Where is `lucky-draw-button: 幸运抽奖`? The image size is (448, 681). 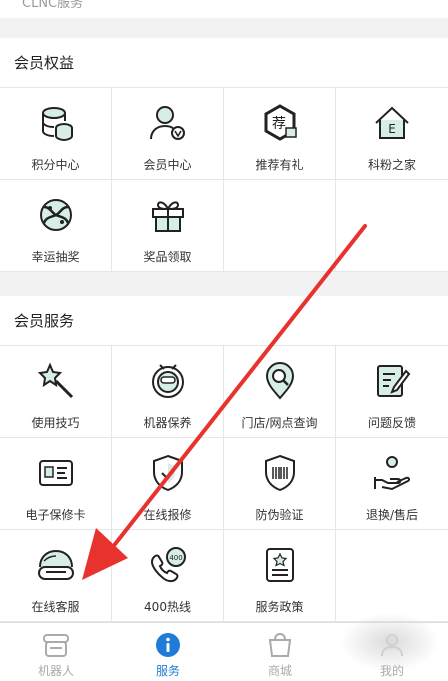
lucky-draw-button: 幸运抽奖 is located at coordinates (56, 226).